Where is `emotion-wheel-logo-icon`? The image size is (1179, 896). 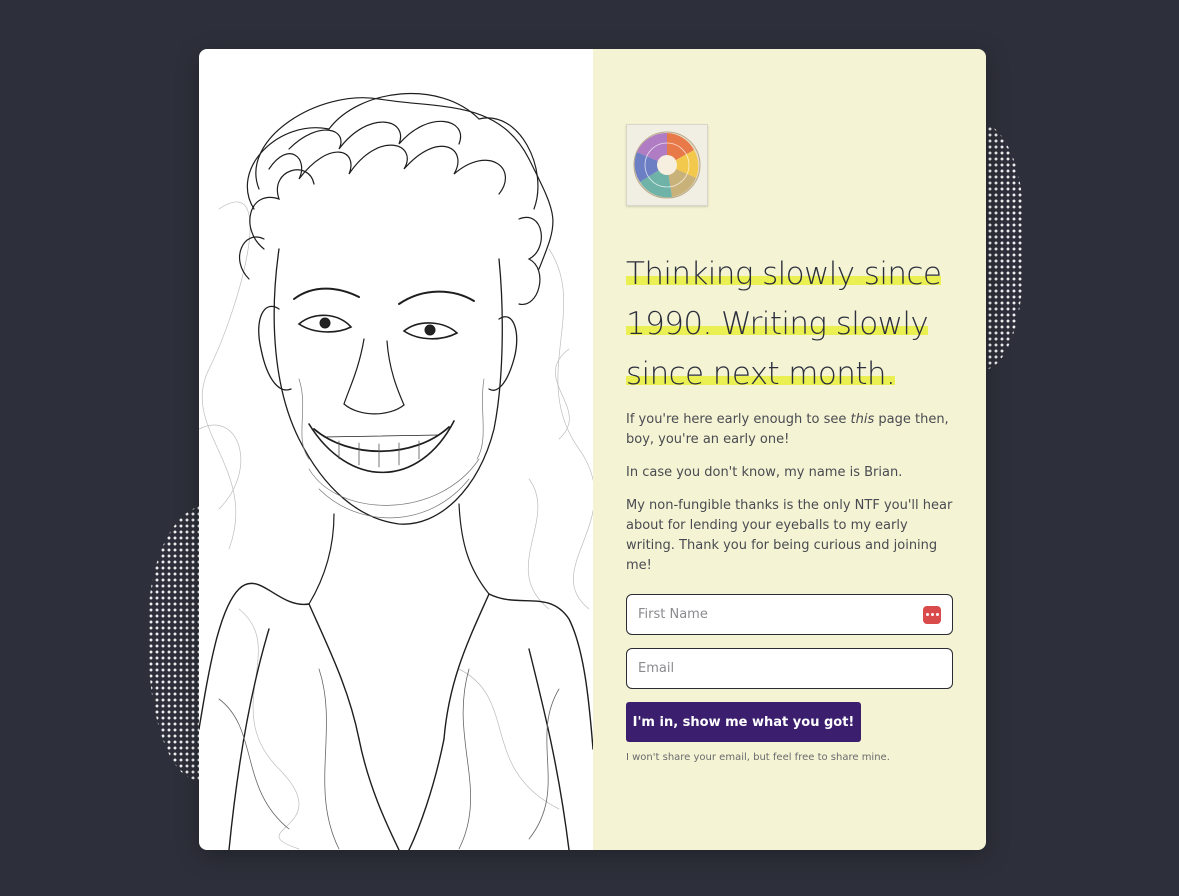 emotion-wheel-logo-icon is located at coordinates (667, 165).